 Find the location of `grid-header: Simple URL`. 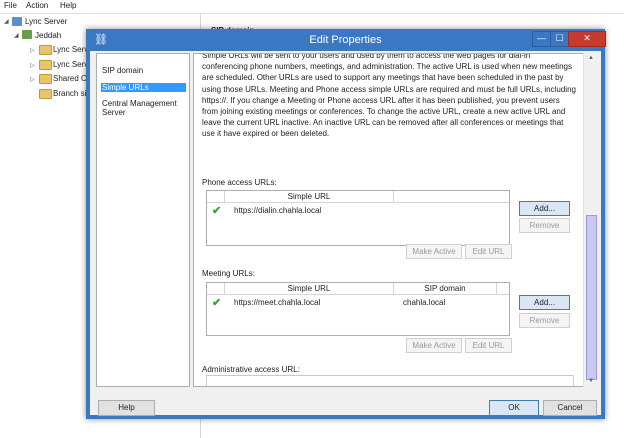

grid-header: Simple URL is located at coordinates (358, 197).